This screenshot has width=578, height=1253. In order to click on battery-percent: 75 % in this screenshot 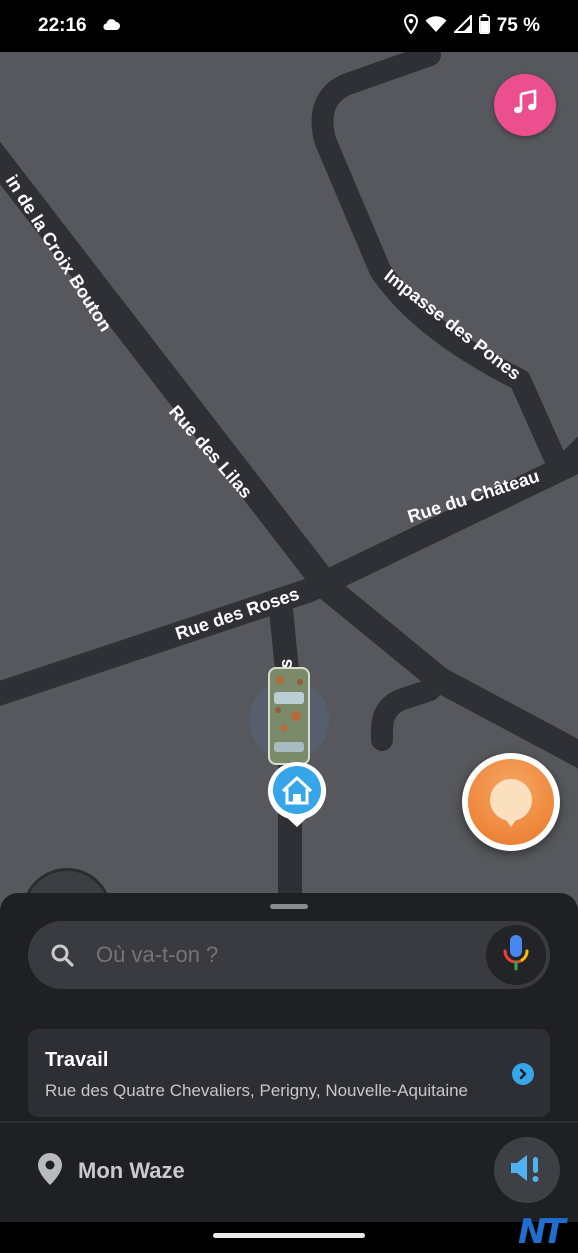, I will do `click(518, 25)`.